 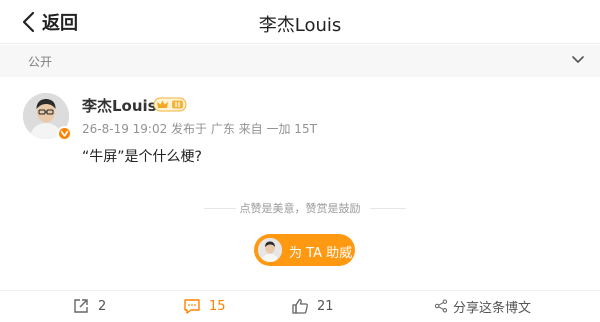 What do you see at coordinates (204, 306) in the screenshot?
I see `comment-button: 15` at bounding box center [204, 306].